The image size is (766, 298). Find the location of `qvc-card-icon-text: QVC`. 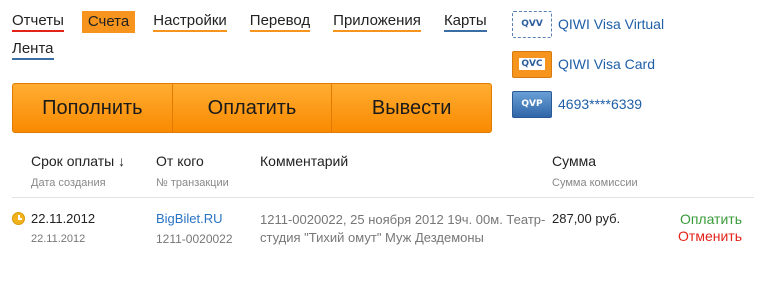

qvc-card-icon-text: QVC is located at coordinates (532, 64).